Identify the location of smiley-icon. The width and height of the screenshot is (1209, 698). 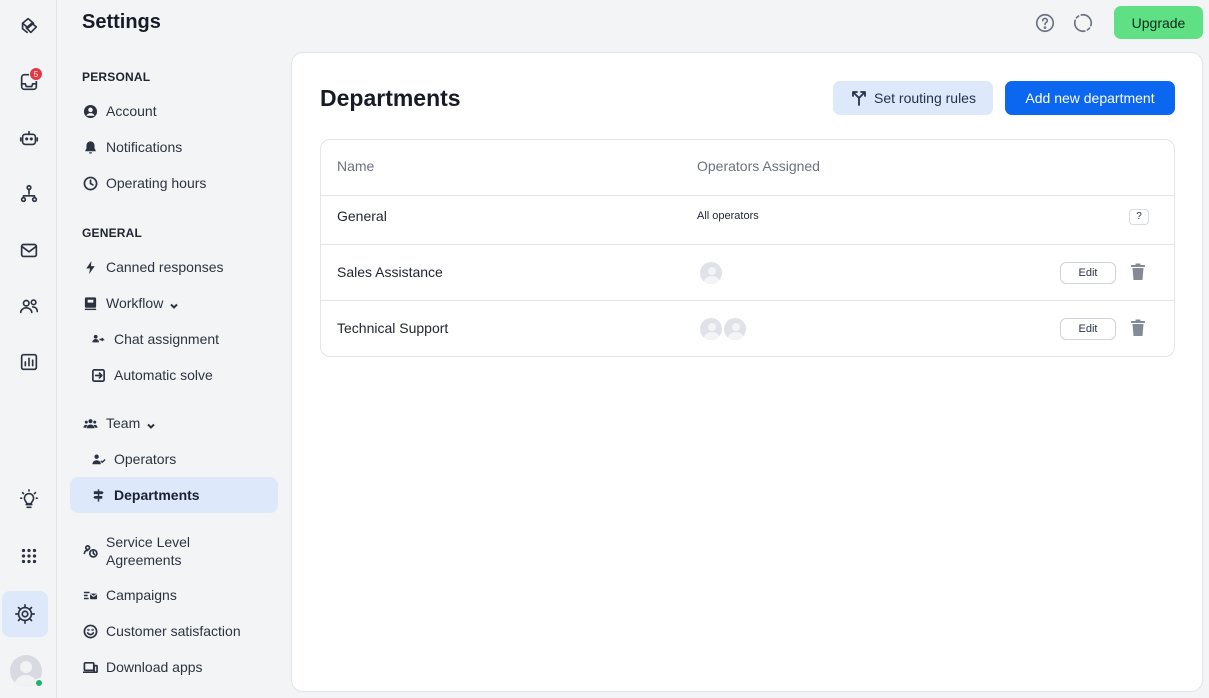
(90, 631).